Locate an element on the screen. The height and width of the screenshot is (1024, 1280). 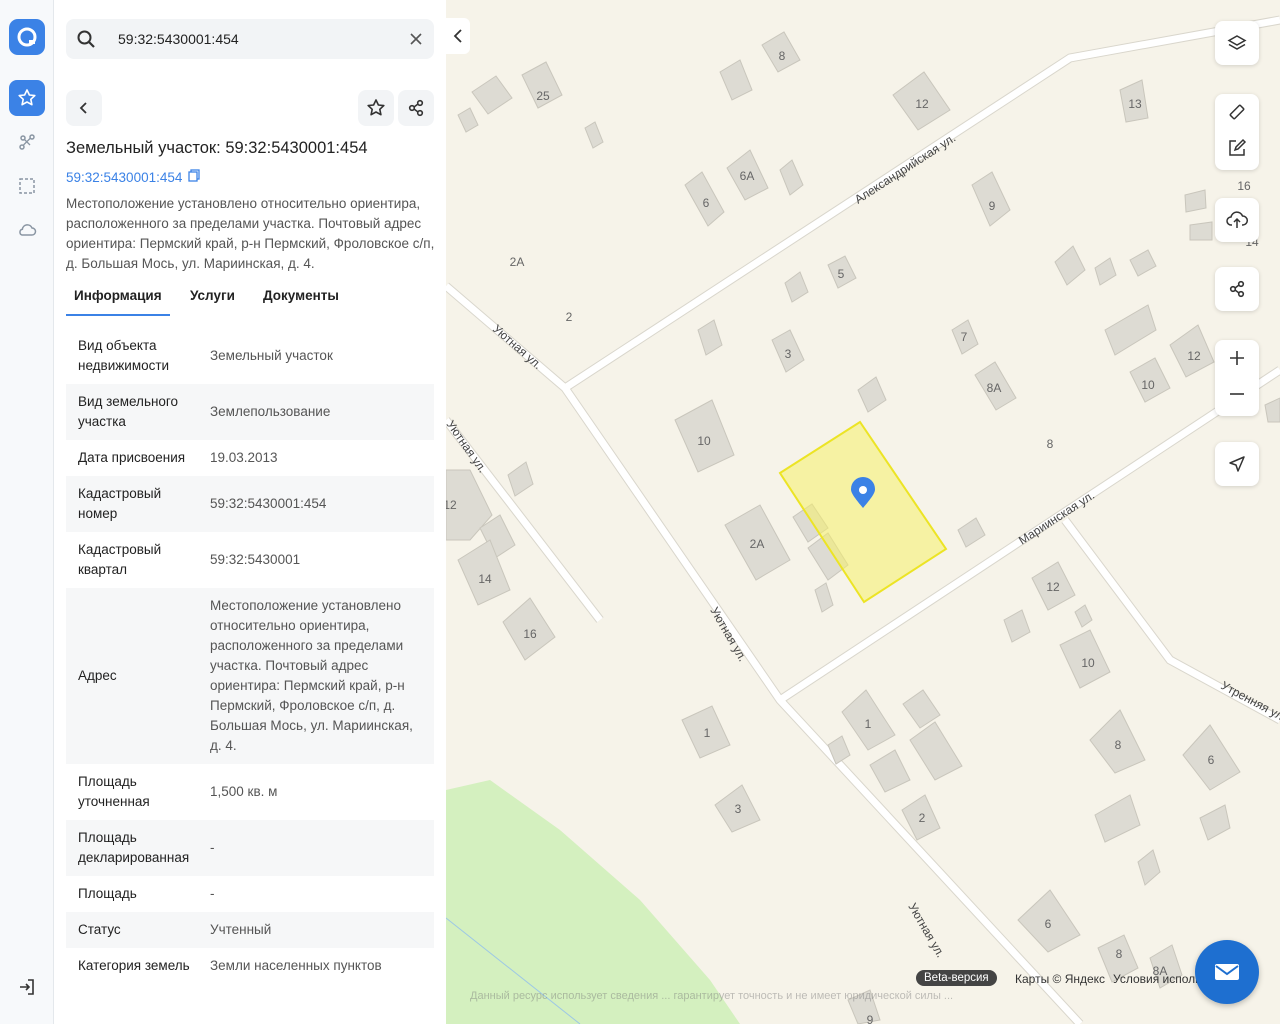
zoom-in-icon is located at coordinates (1237, 358).